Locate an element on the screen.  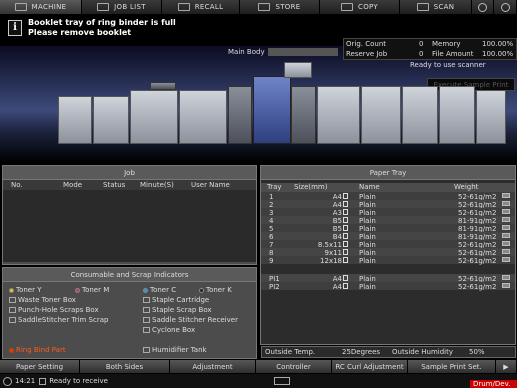
toner-m-indicator: Toner M is located at coordinates (92, 290).